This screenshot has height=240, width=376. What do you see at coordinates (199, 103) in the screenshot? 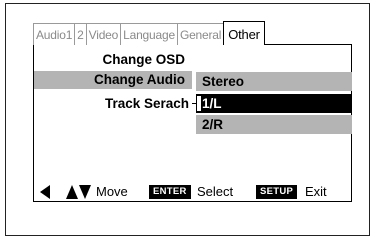
I see `selection-cursor` at bounding box center [199, 103].